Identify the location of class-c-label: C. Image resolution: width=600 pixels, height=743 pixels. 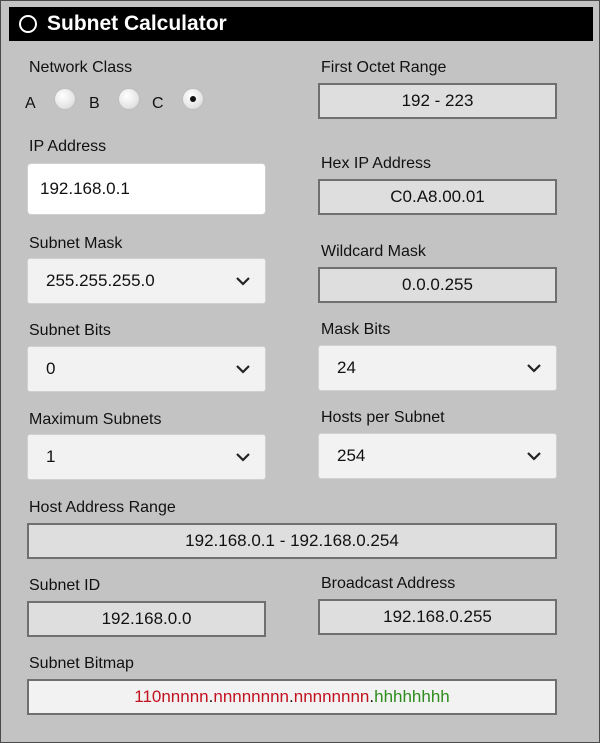
(158, 103).